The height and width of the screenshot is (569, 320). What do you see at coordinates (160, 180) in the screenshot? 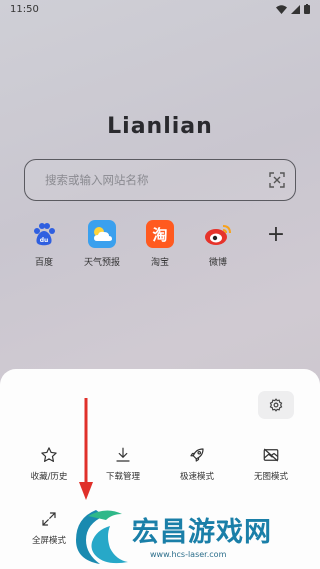
I see `search-input: 搜索或输入网站名称` at bounding box center [160, 180].